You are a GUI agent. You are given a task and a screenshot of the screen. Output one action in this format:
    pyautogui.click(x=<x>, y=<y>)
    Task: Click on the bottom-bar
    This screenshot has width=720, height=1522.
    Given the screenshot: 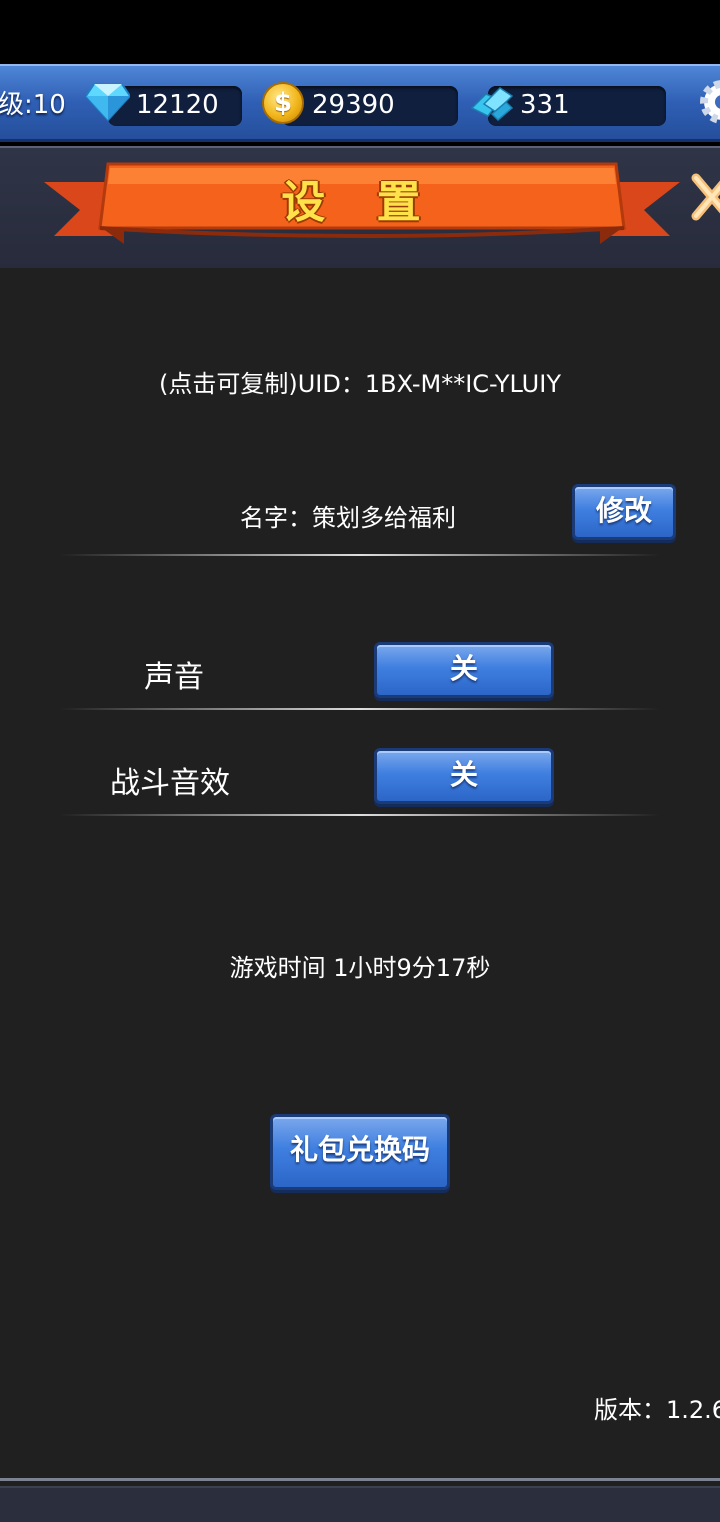 What is the action you would take?
    pyautogui.click(x=360, y=1504)
    